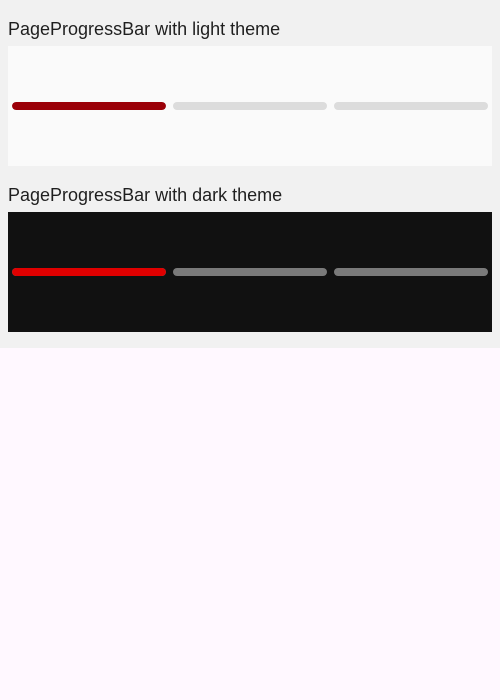 The width and height of the screenshot is (500, 700). I want to click on light-theme-title: PageProgressBar with light theme, so click(144, 29).